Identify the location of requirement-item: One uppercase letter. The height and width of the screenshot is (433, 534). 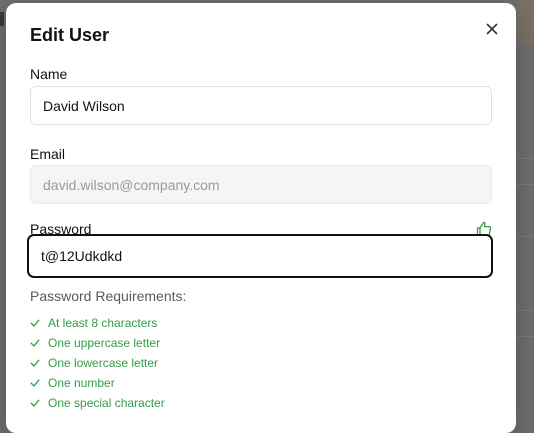
(97, 343).